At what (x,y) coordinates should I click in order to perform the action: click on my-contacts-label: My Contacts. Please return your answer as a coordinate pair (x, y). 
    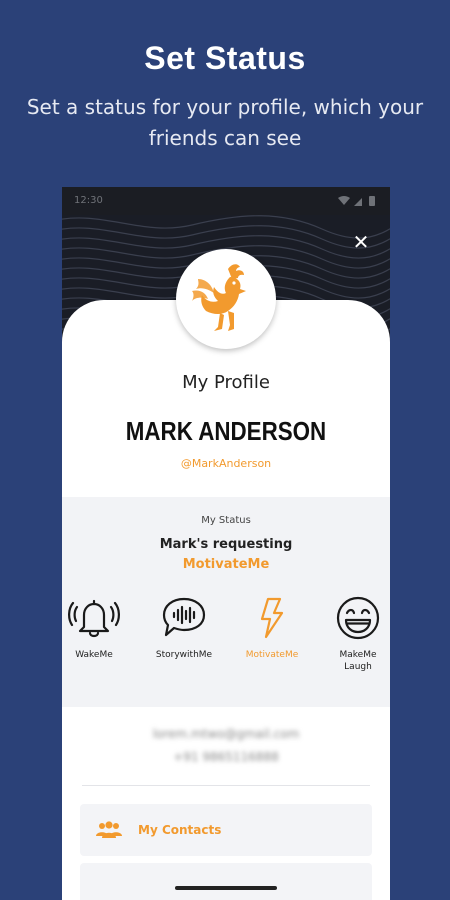
    Looking at the image, I should click on (180, 830).